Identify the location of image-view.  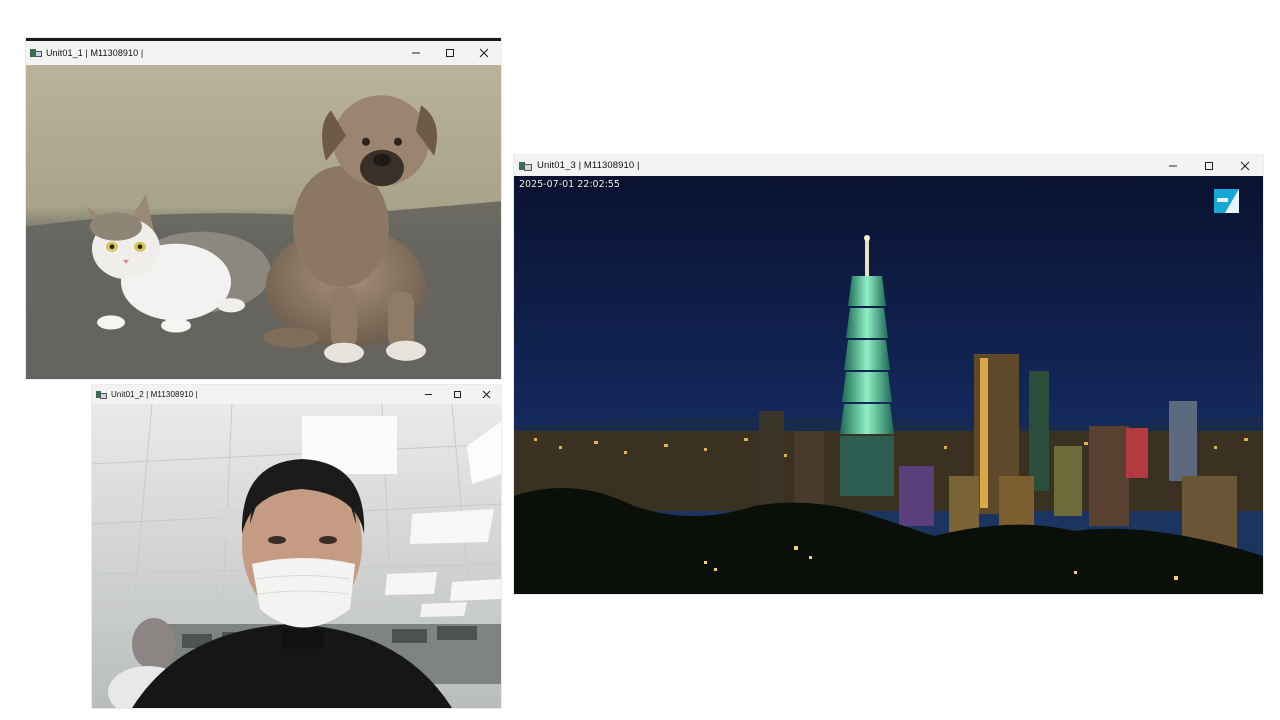
(296, 556).